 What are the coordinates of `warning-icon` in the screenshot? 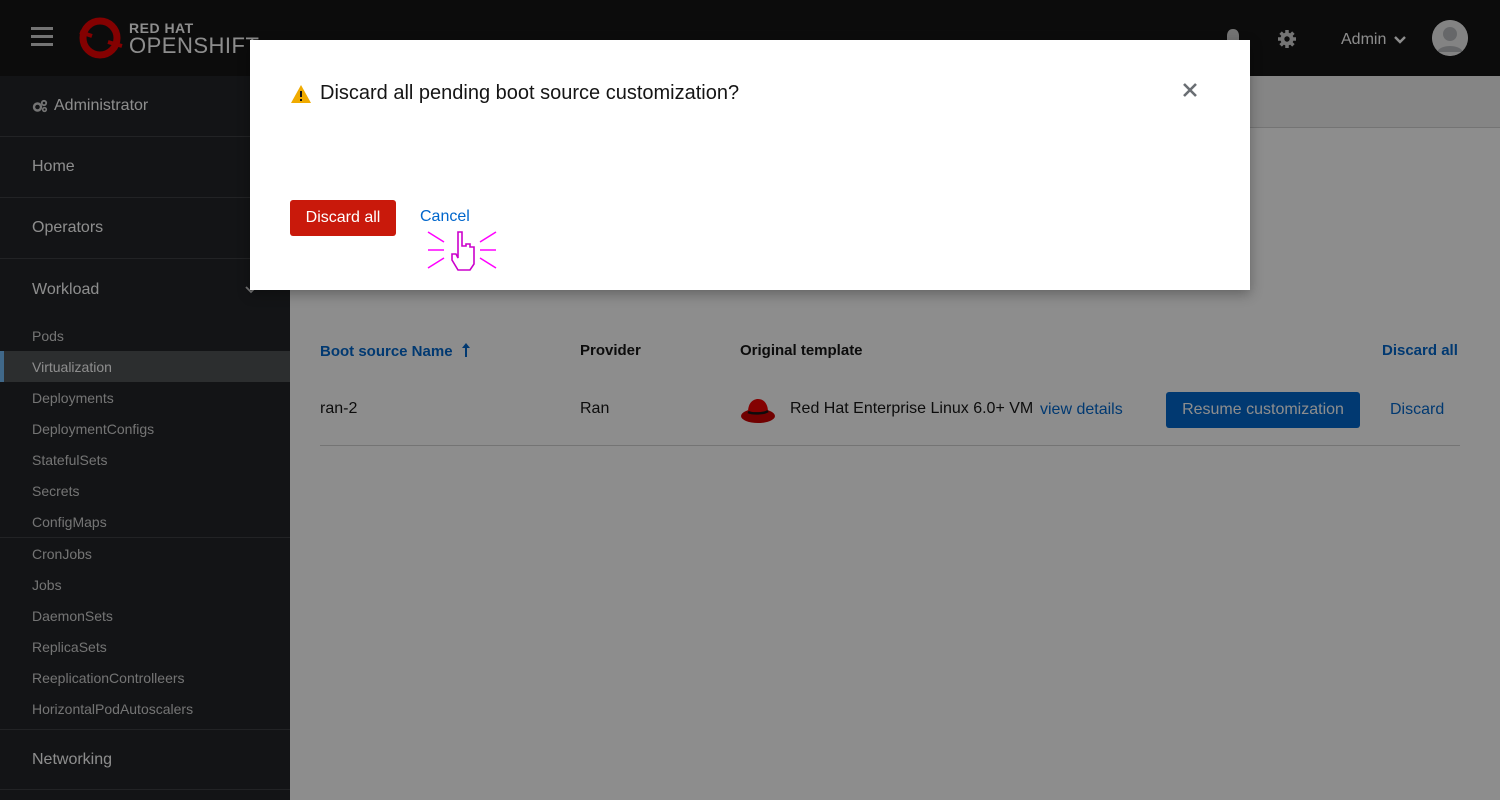 It's located at (301, 93).